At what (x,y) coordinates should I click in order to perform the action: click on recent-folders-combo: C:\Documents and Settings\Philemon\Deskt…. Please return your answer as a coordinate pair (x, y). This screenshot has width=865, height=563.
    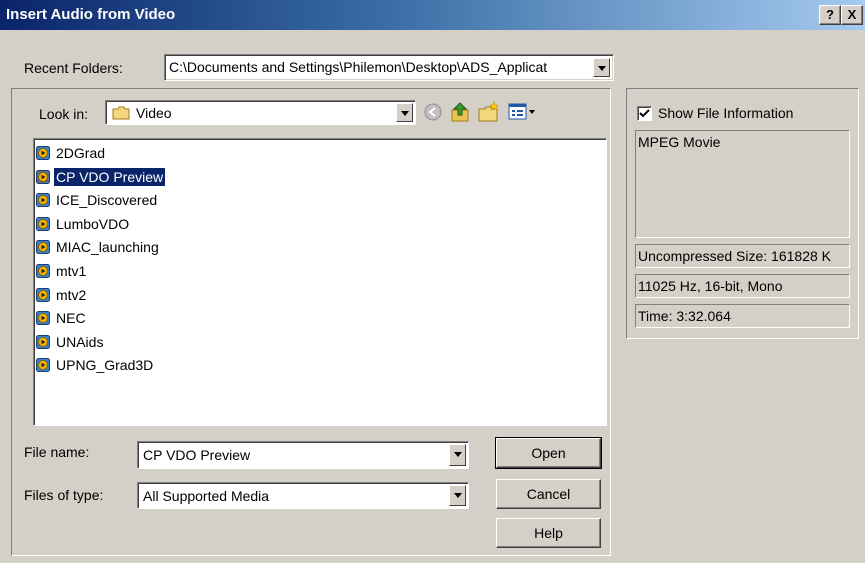
    Looking at the image, I should click on (389, 67).